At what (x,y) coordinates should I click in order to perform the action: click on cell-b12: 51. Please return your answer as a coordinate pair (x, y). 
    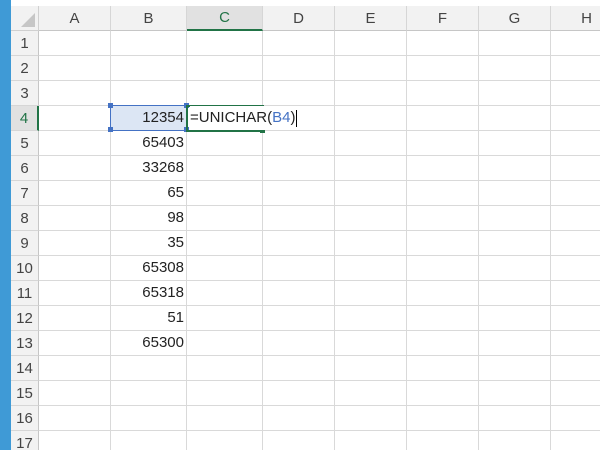
    Looking at the image, I should click on (149, 318).